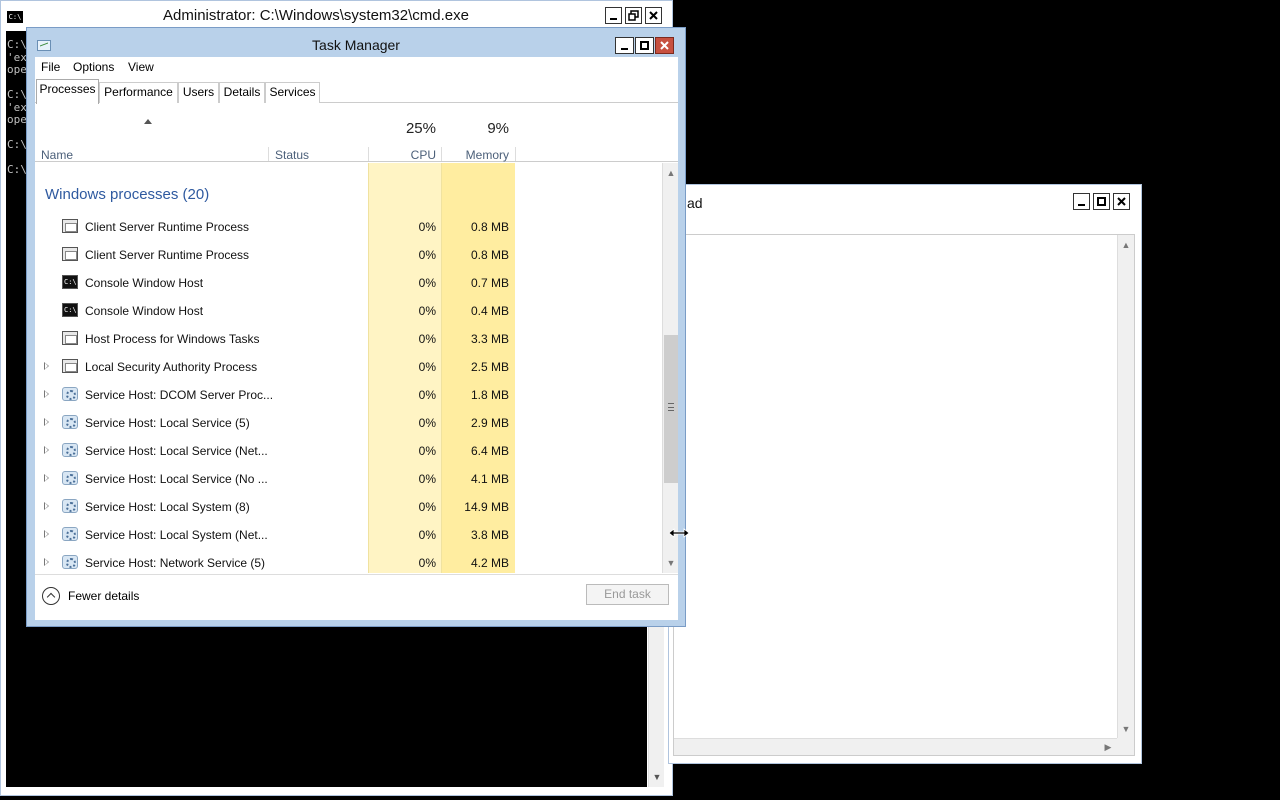 The image size is (1280, 800). I want to click on process-memory: 0.4 MB, so click(489, 311).